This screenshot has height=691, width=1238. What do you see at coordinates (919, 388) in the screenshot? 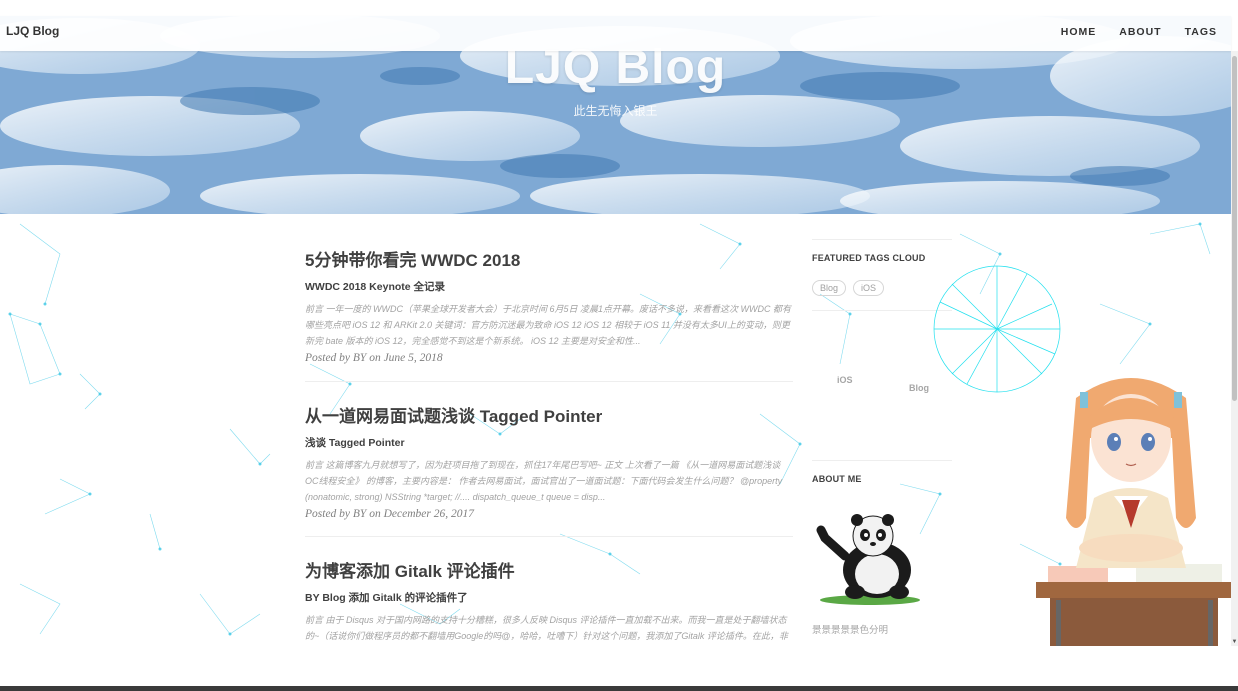
I see `cloud-word-blog: Blog` at bounding box center [919, 388].